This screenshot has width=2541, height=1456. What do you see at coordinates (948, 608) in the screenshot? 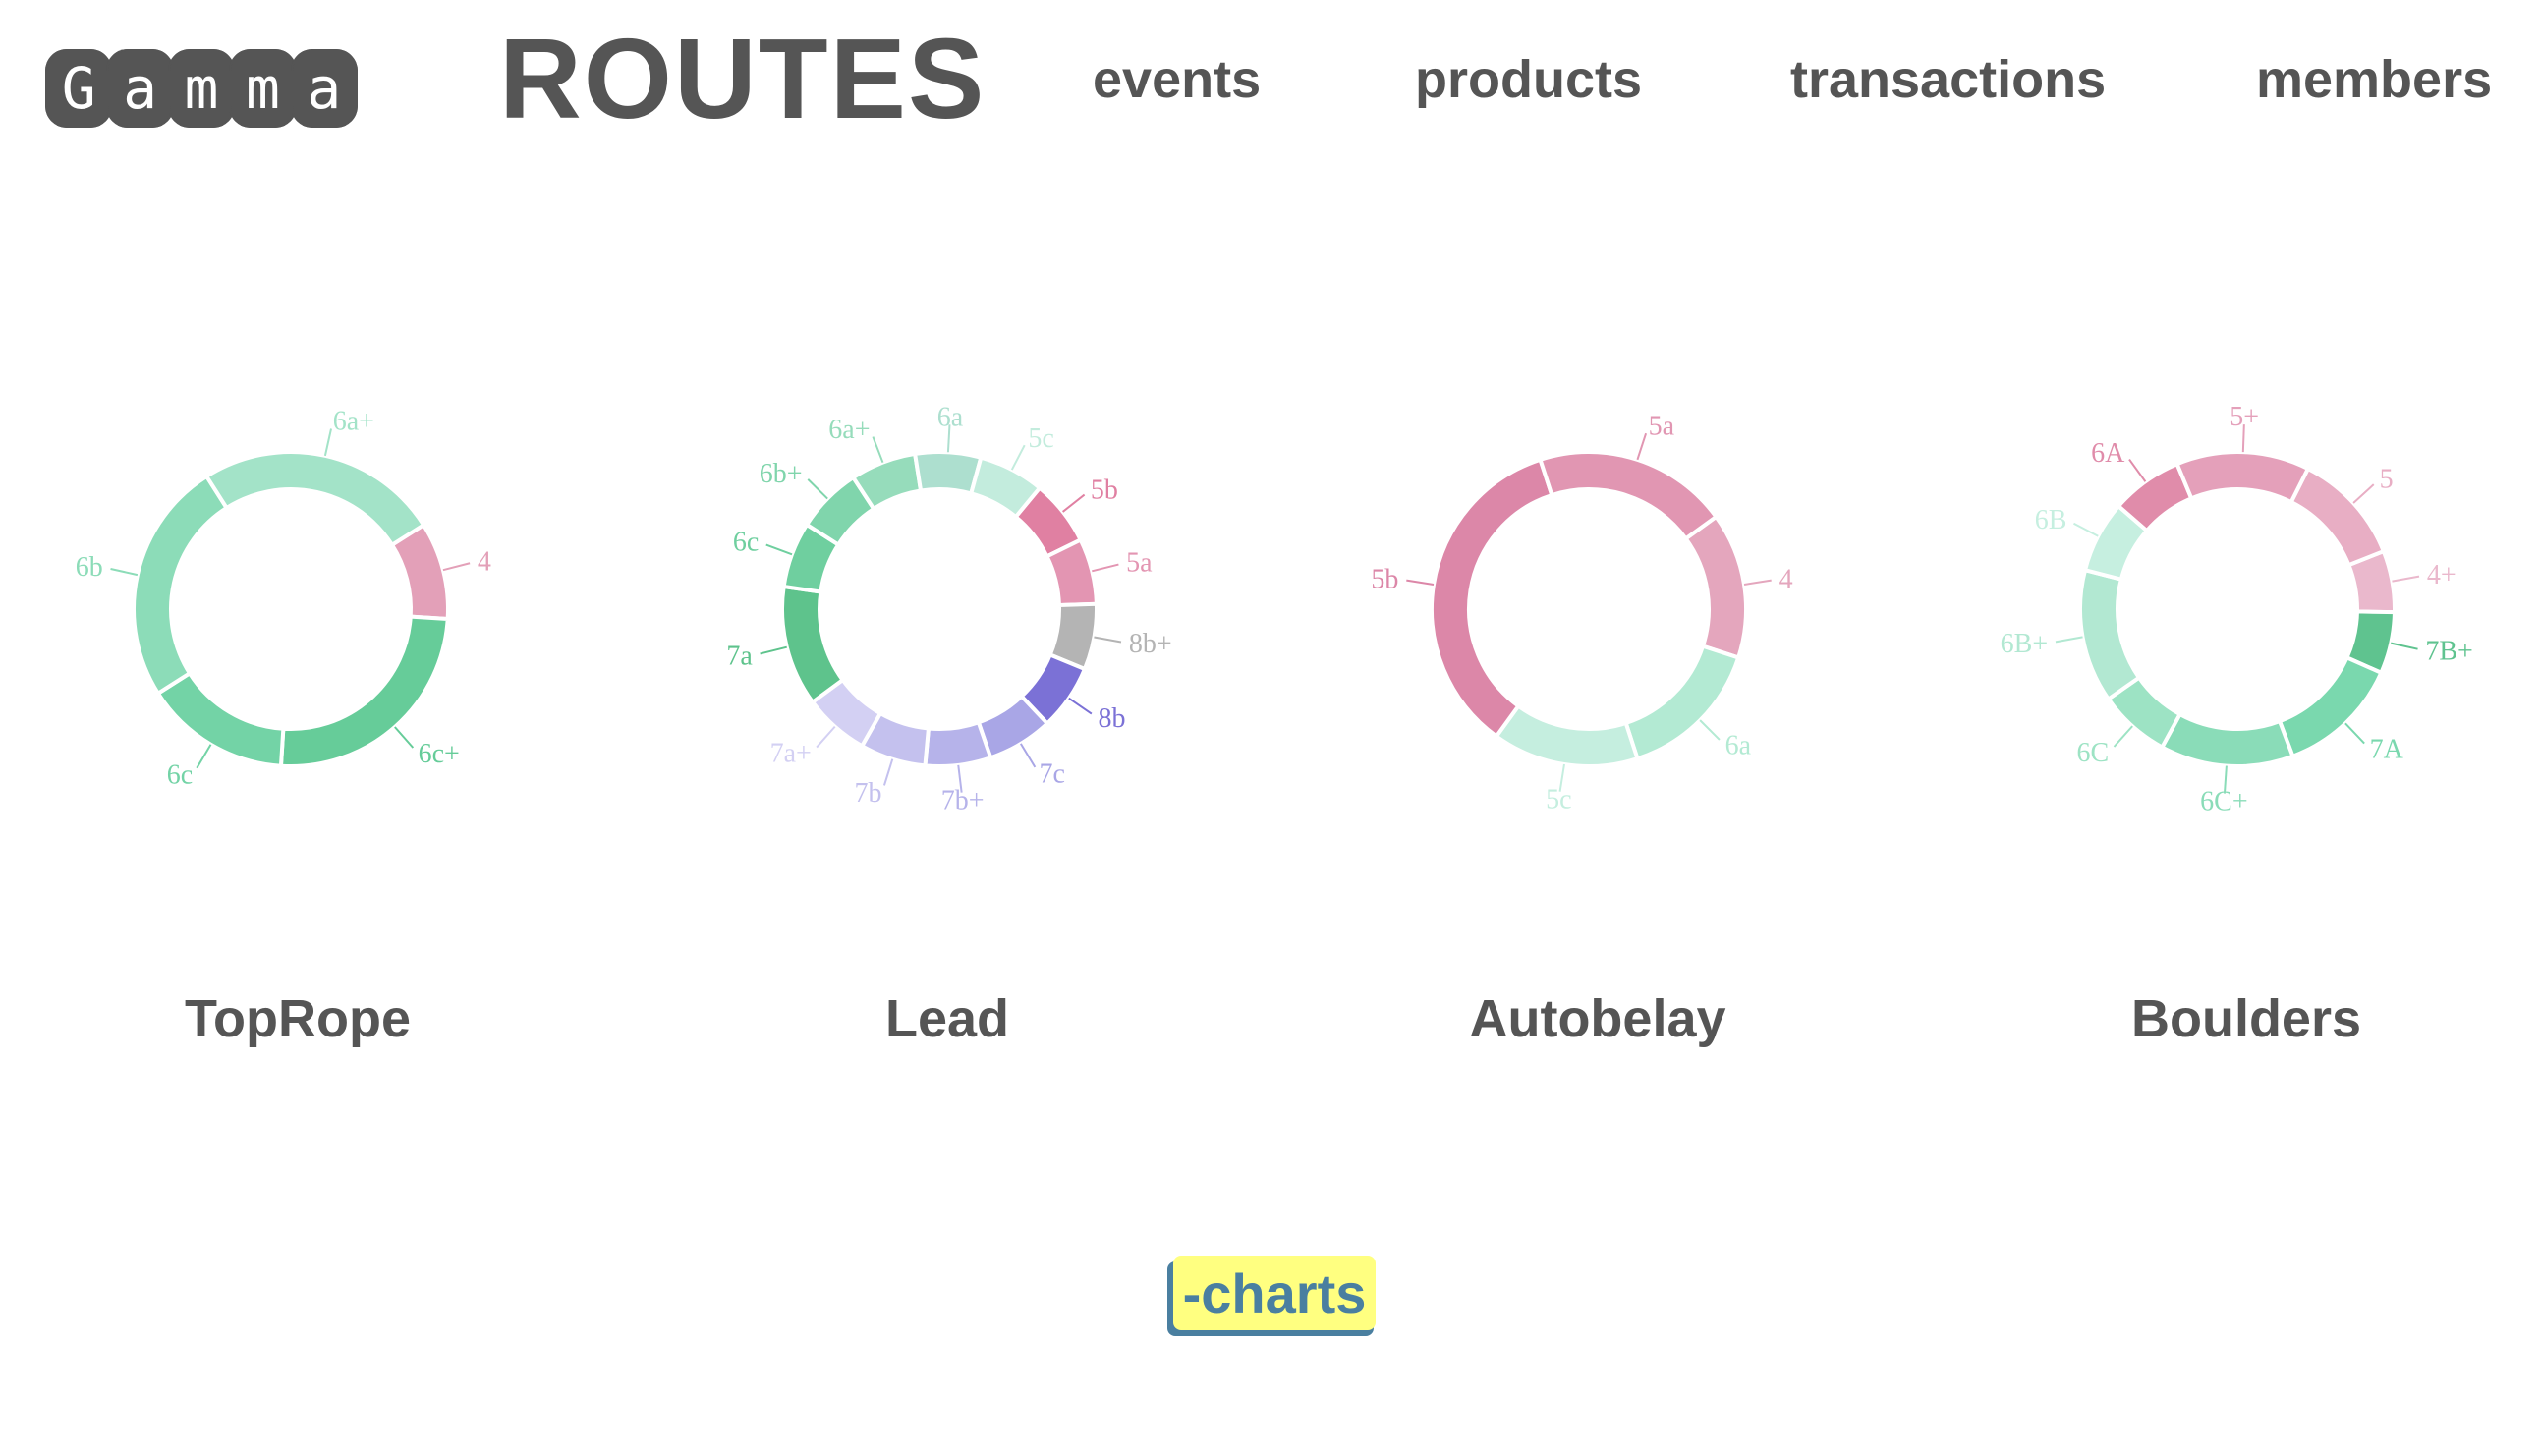
I see `donut-lead: 5b 5a 8b+ 8b 7c 7b+ 7b 7a+ 7a 6c 6b+ 6a+ 6a 5c` at bounding box center [948, 608].